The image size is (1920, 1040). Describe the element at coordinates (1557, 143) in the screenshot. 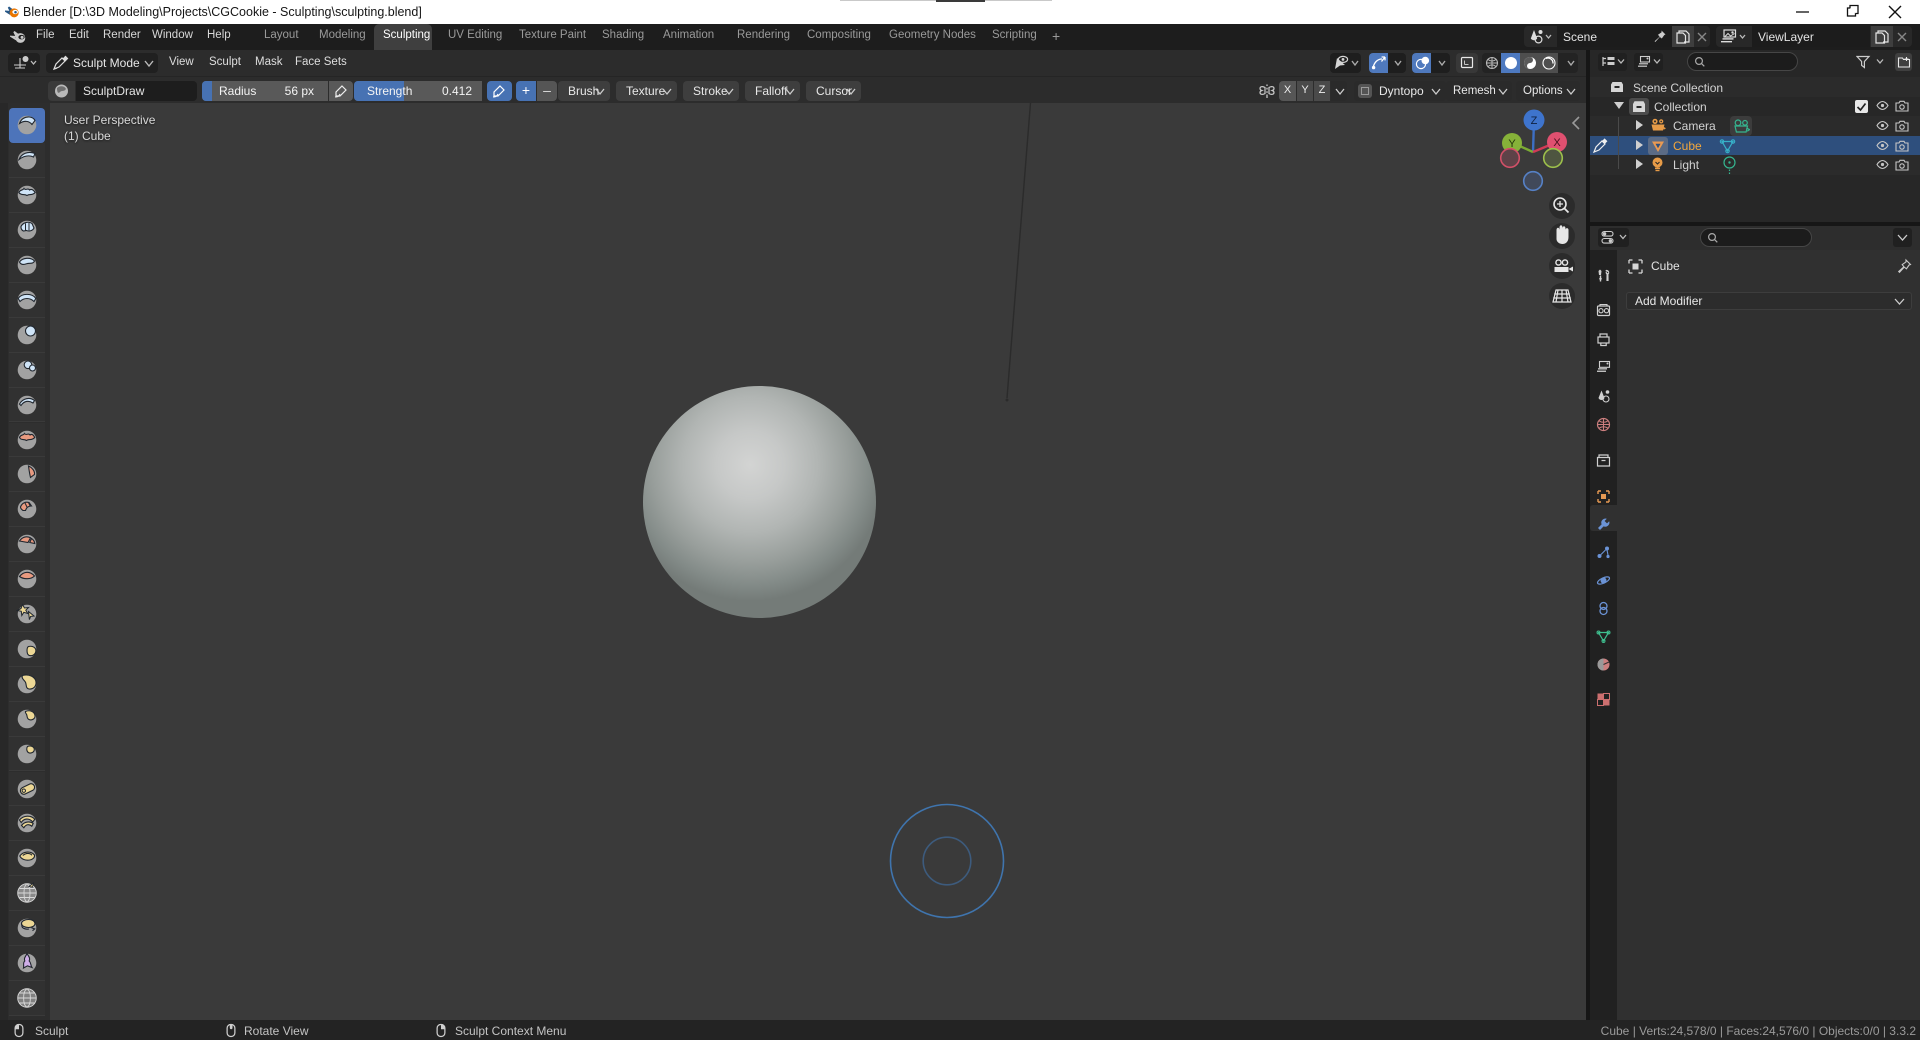

I see `svg-text: X` at that location.